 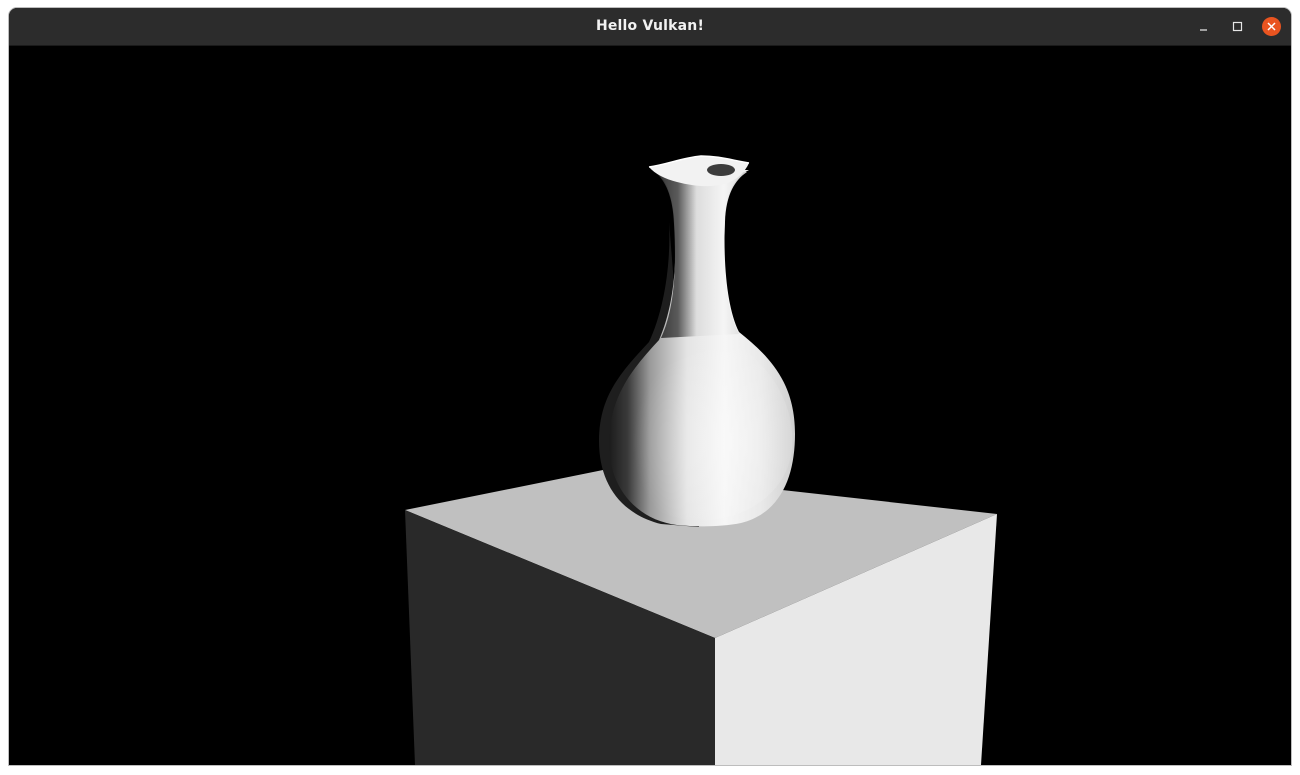 I want to click on window-title: Hello Vulkan!, so click(x=650, y=26).